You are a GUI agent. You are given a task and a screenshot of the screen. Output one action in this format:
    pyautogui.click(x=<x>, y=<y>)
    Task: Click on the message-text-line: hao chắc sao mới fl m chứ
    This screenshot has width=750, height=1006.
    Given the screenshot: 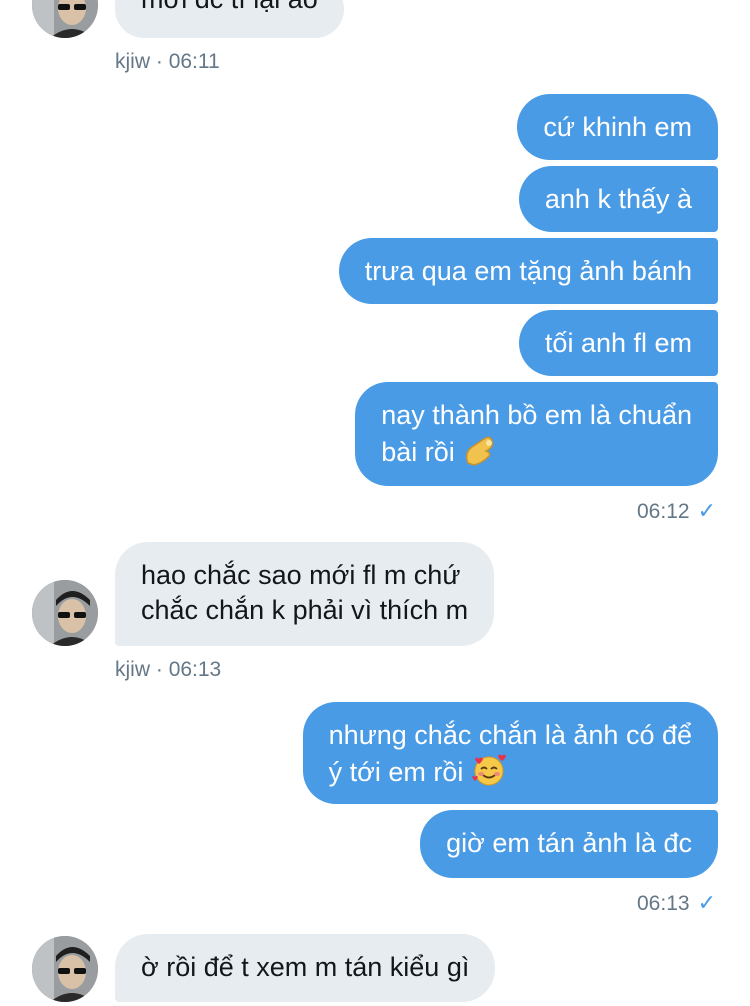 What is the action you would take?
    pyautogui.click(x=301, y=575)
    